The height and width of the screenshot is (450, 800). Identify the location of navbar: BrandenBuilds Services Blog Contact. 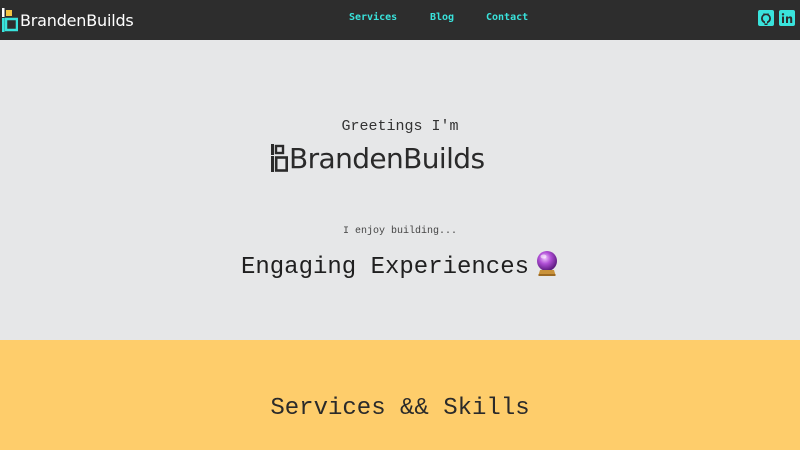
(400, 20).